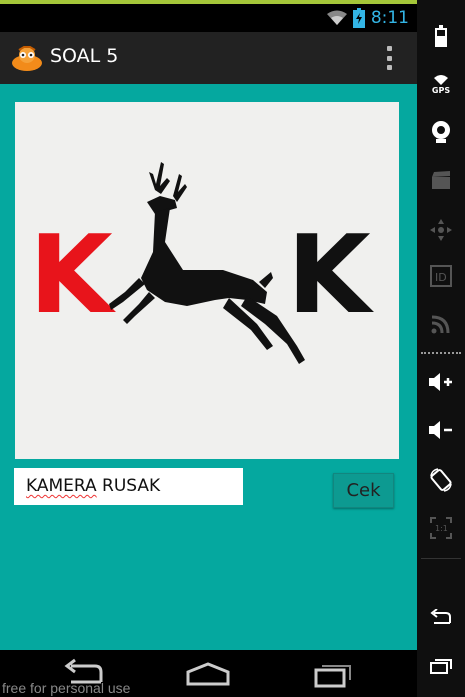 Image resolution: width=465 pixels, height=697 pixels. I want to click on answer-input-text: RUSAK, so click(128, 486).